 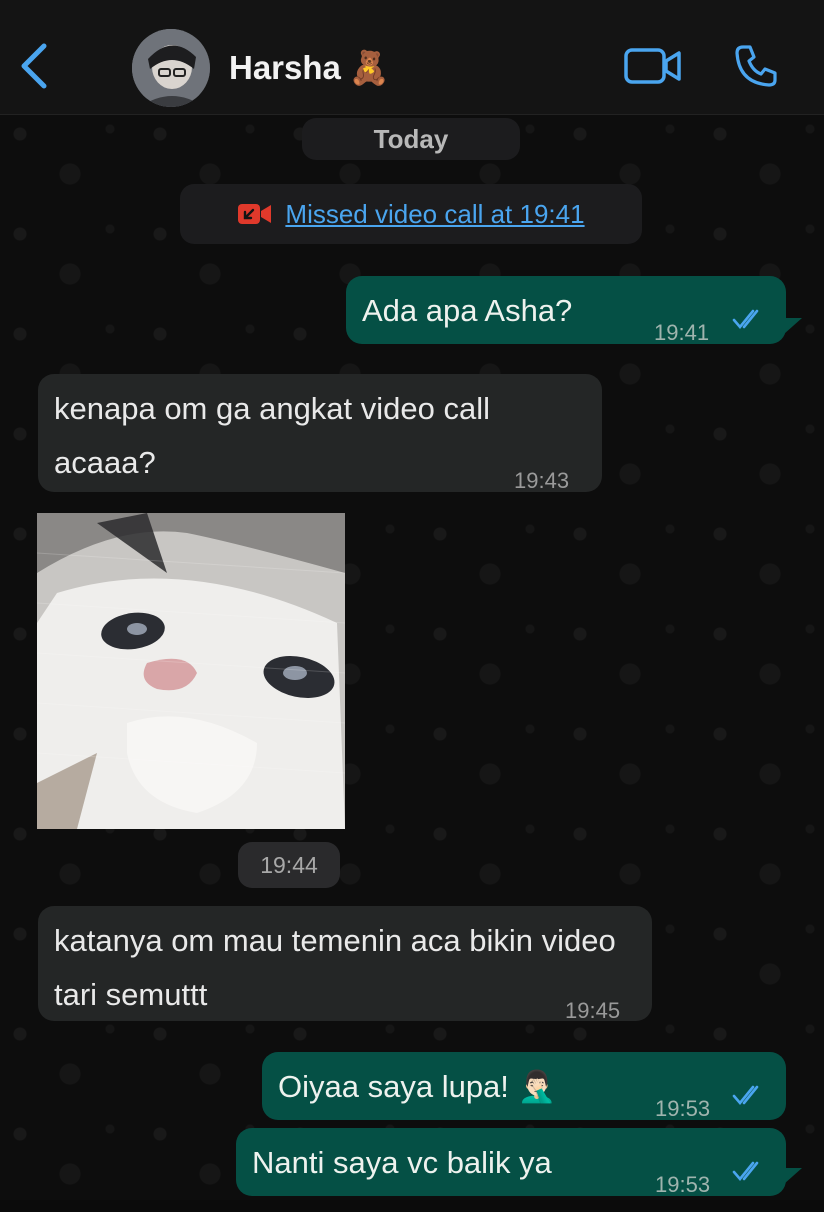 I want to click on message-outgoing: Nanti saya vc balik ya 19:53, so click(x=511, y=1162).